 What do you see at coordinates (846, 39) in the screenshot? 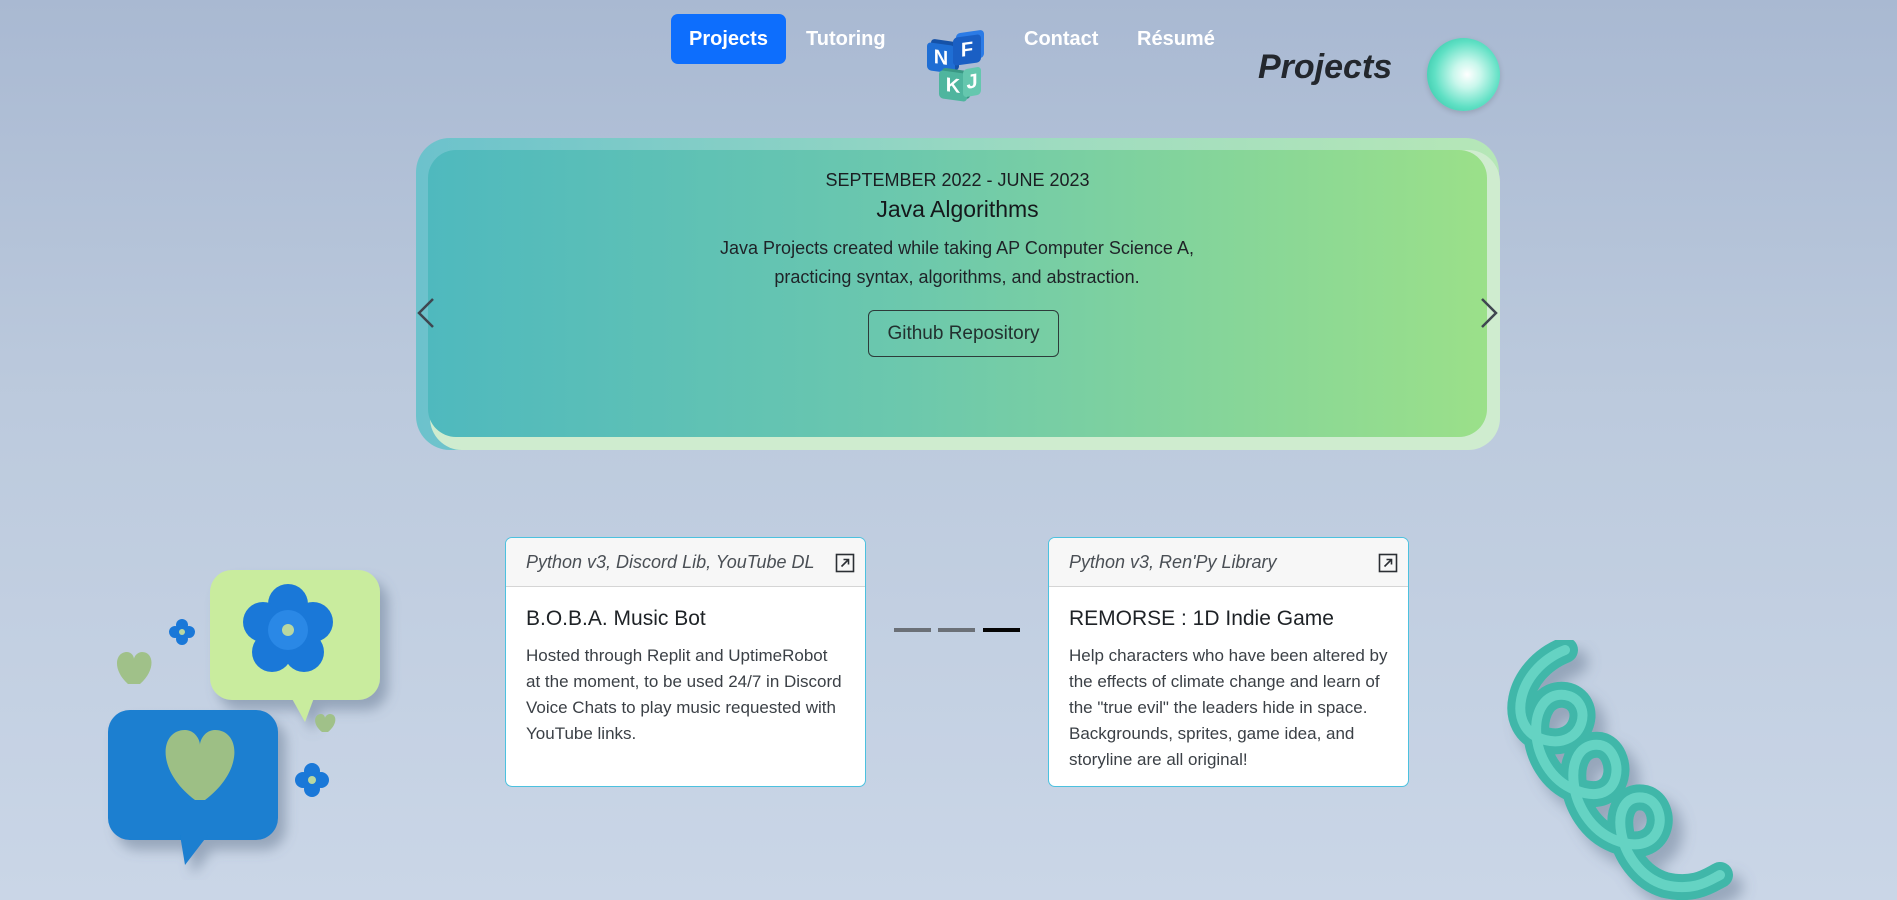
I see `nav-link-tutoring: Tutoring` at bounding box center [846, 39].